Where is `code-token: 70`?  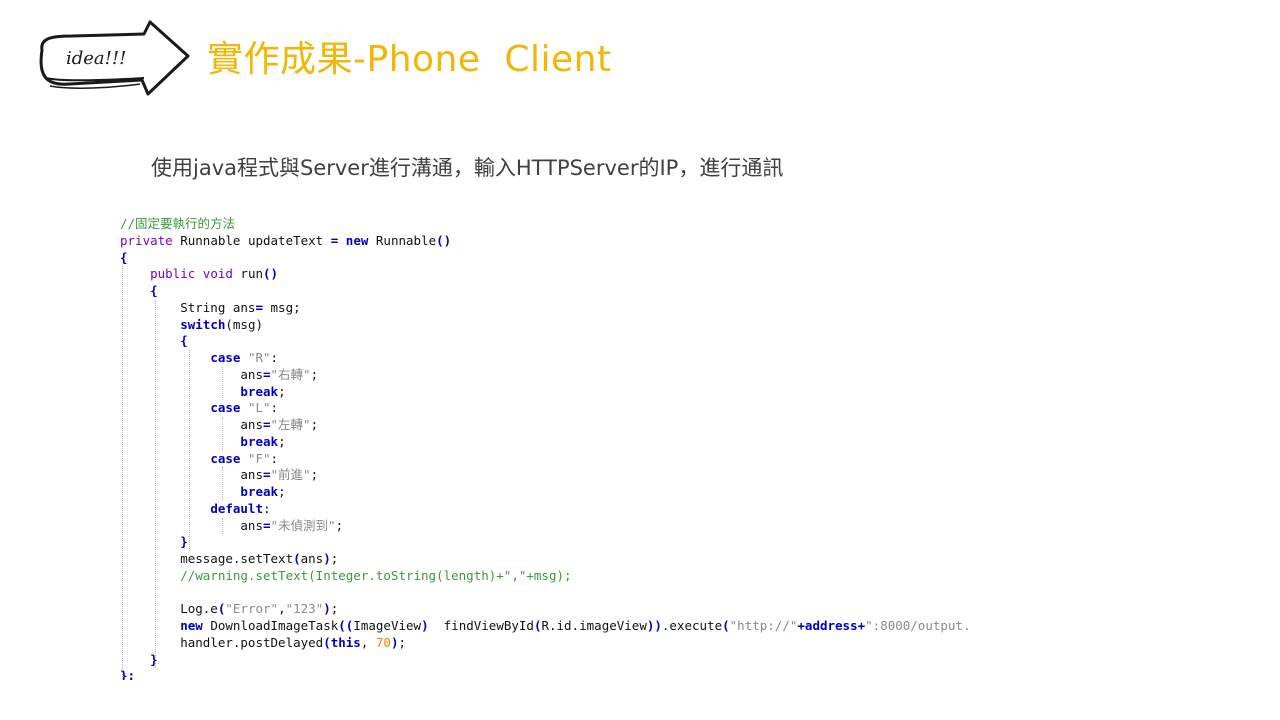
code-token: 70 is located at coordinates (383, 642).